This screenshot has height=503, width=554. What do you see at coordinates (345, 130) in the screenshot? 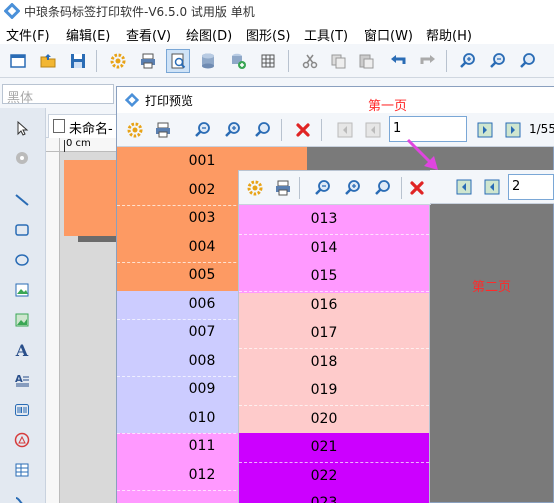
I see `preview-first-page-icon` at bounding box center [345, 130].